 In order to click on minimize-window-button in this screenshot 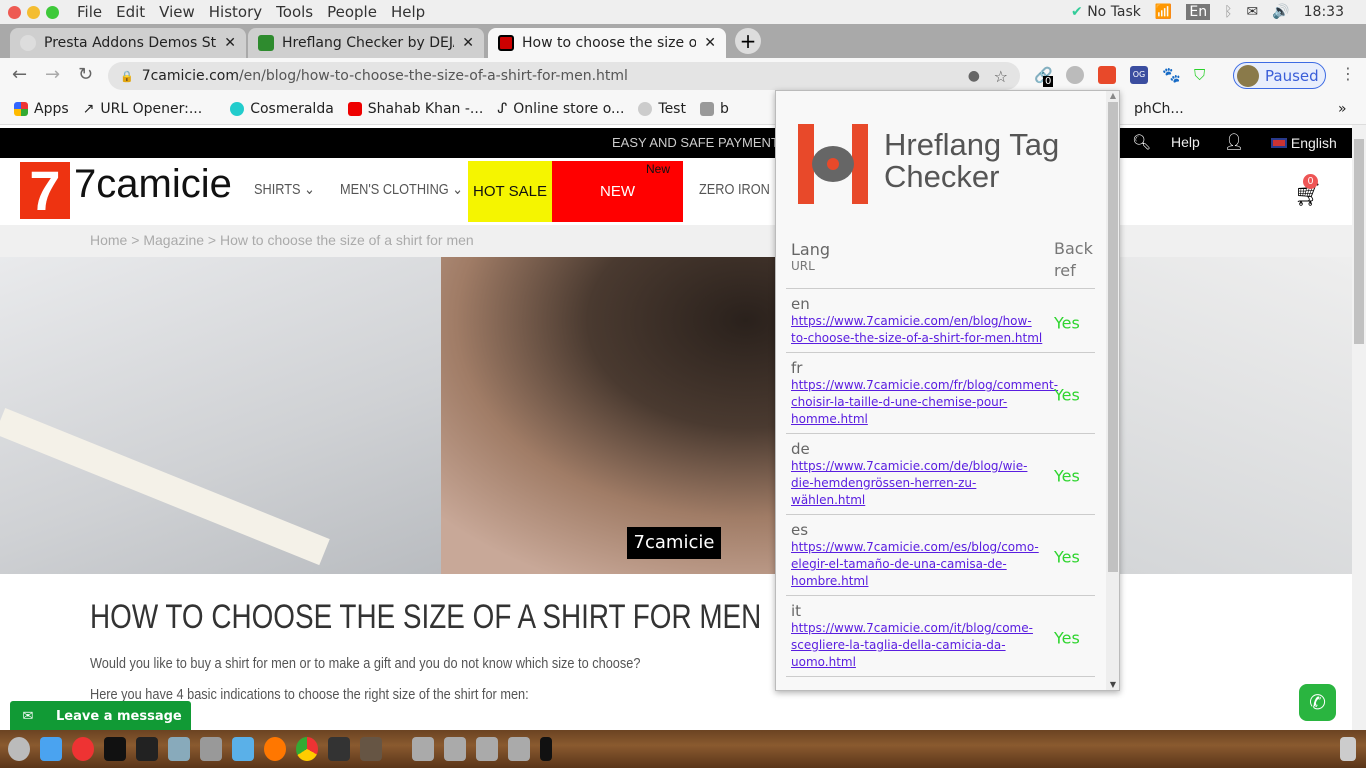, I will do `click(33, 12)`.